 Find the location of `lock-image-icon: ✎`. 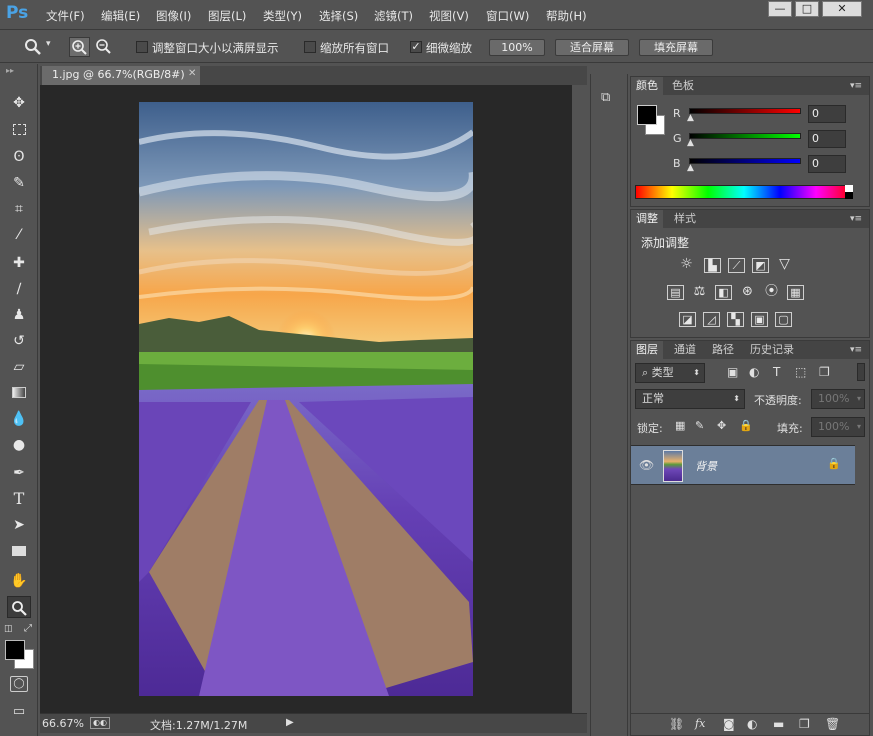

lock-image-icon: ✎ is located at coordinates (699, 425).